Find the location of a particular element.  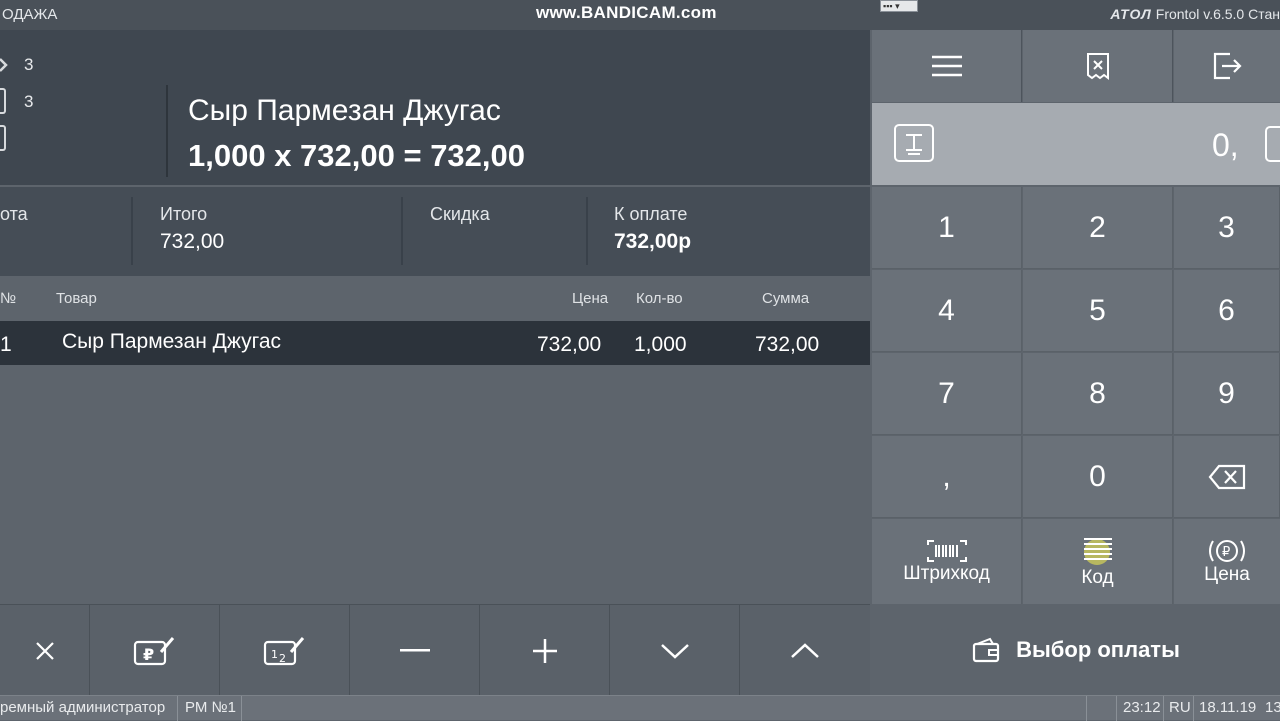

key-3: 3 is located at coordinates (1227, 228).